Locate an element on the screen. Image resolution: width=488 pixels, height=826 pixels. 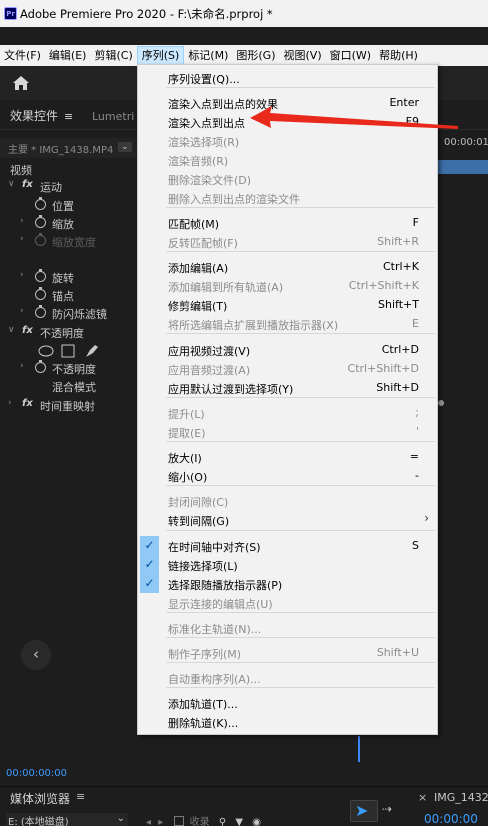
ellipse-mask-icon is located at coordinates (46, 351).